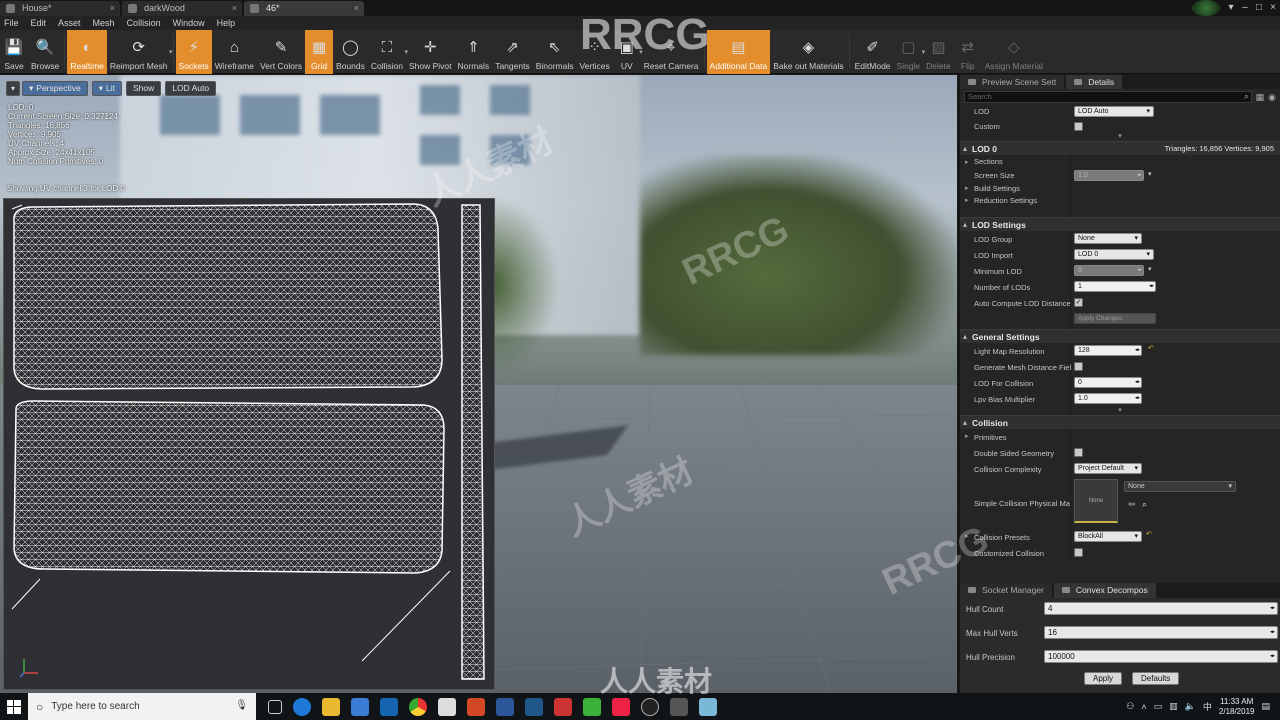  Describe the element at coordinates (1108, 536) in the screenshot. I see `collision-presets-select: BlockAll` at that location.